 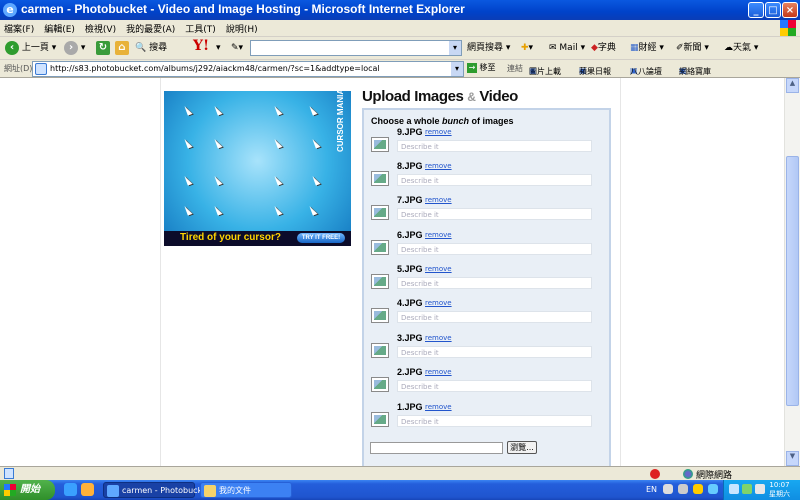 I want to click on scroll-up-icon: ▲, so click(x=792, y=85).